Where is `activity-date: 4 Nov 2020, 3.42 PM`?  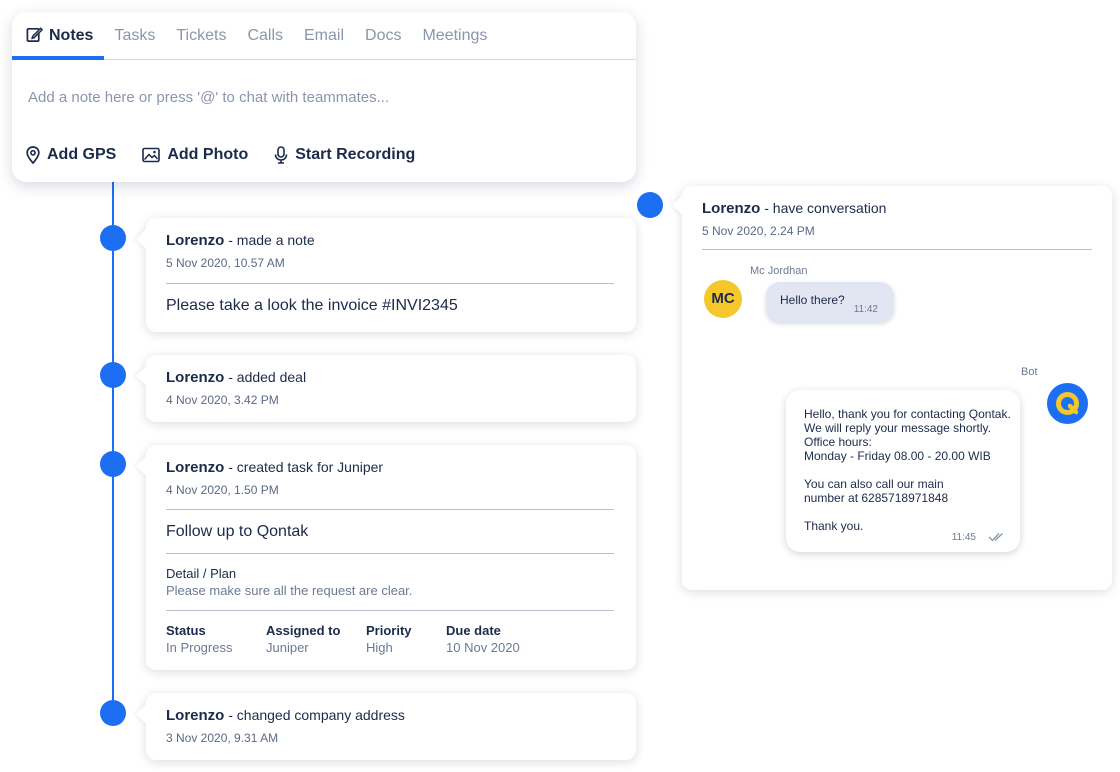 activity-date: 4 Nov 2020, 3.42 PM is located at coordinates (222, 400).